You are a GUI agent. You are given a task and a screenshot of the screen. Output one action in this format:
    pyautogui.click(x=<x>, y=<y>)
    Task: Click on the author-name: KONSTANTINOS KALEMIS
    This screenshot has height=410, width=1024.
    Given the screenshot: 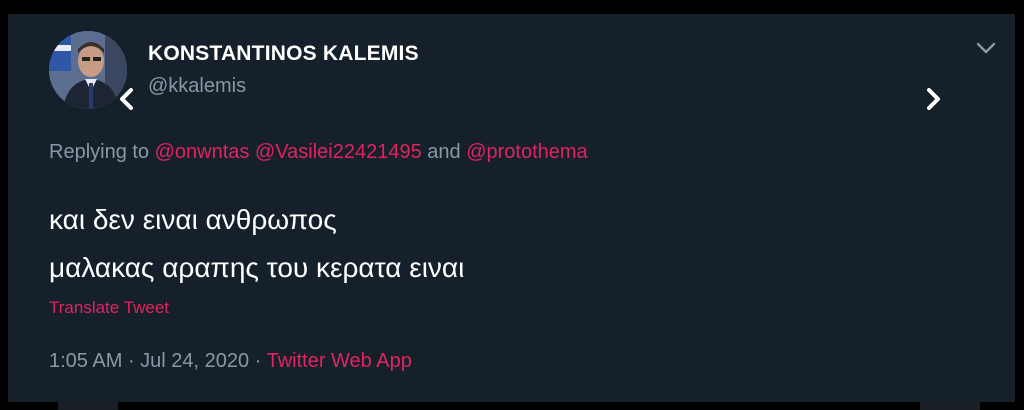 What is the action you would take?
    pyautogui.click(x=283, y=54)
    